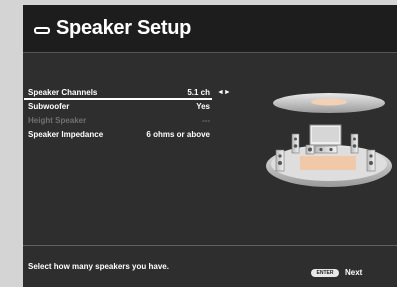 This screenshot has width=397, height=287. What do you see at coordinates (371, 160) in the screenshot?
I see `surround-right-speaker-icon` at bounding box center [371, 160].